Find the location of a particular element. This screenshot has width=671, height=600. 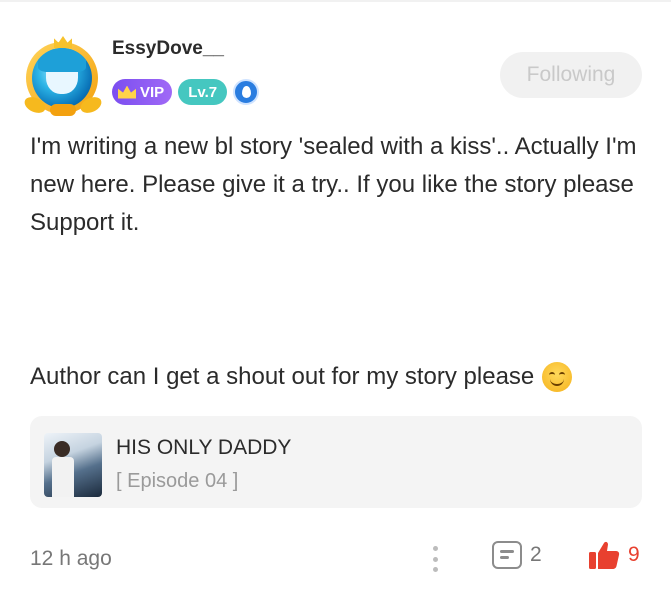

smiling-face-emoji-icon is located at coordinates (557, 377).